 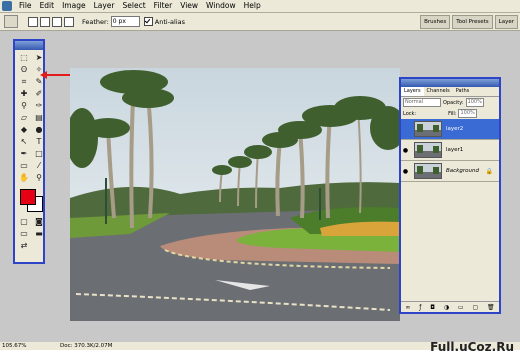 I want to click on palette-well: Brushes Tool Presets Layer, so click(x=469, y=22).